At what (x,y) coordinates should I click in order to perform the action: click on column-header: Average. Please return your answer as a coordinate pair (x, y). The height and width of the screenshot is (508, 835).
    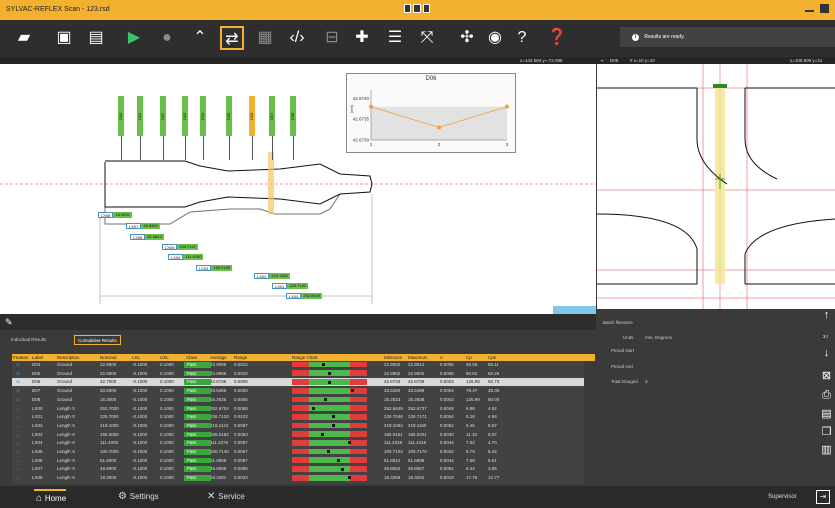
    Looking at the image, I should click on (218, 357).